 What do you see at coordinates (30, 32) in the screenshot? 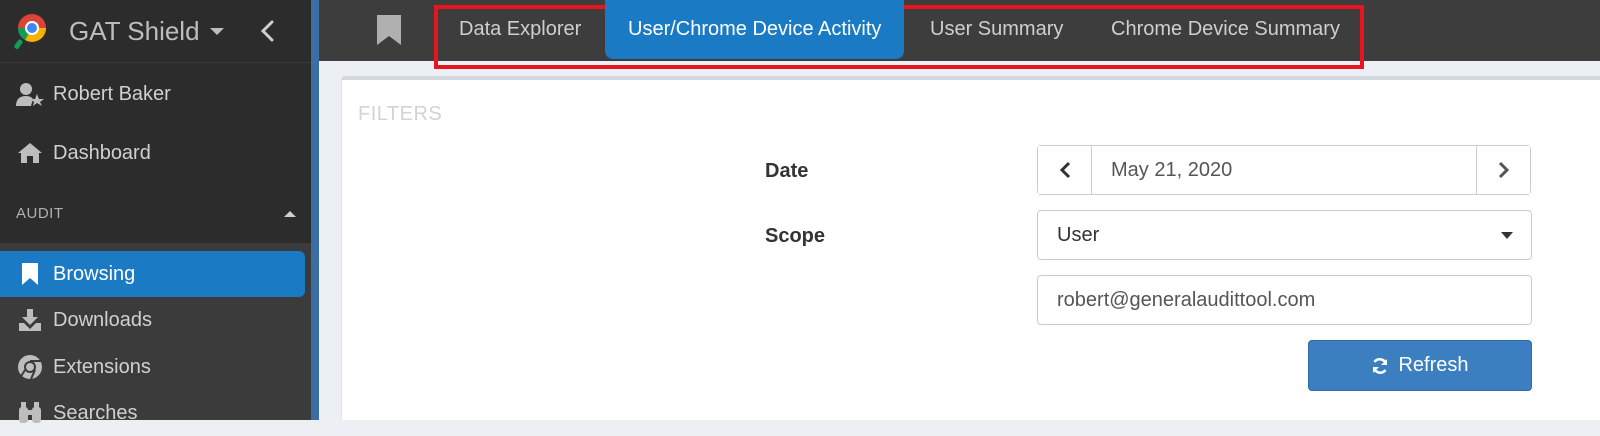
I see `app-logo-icon` at bounding box center [30, 32].